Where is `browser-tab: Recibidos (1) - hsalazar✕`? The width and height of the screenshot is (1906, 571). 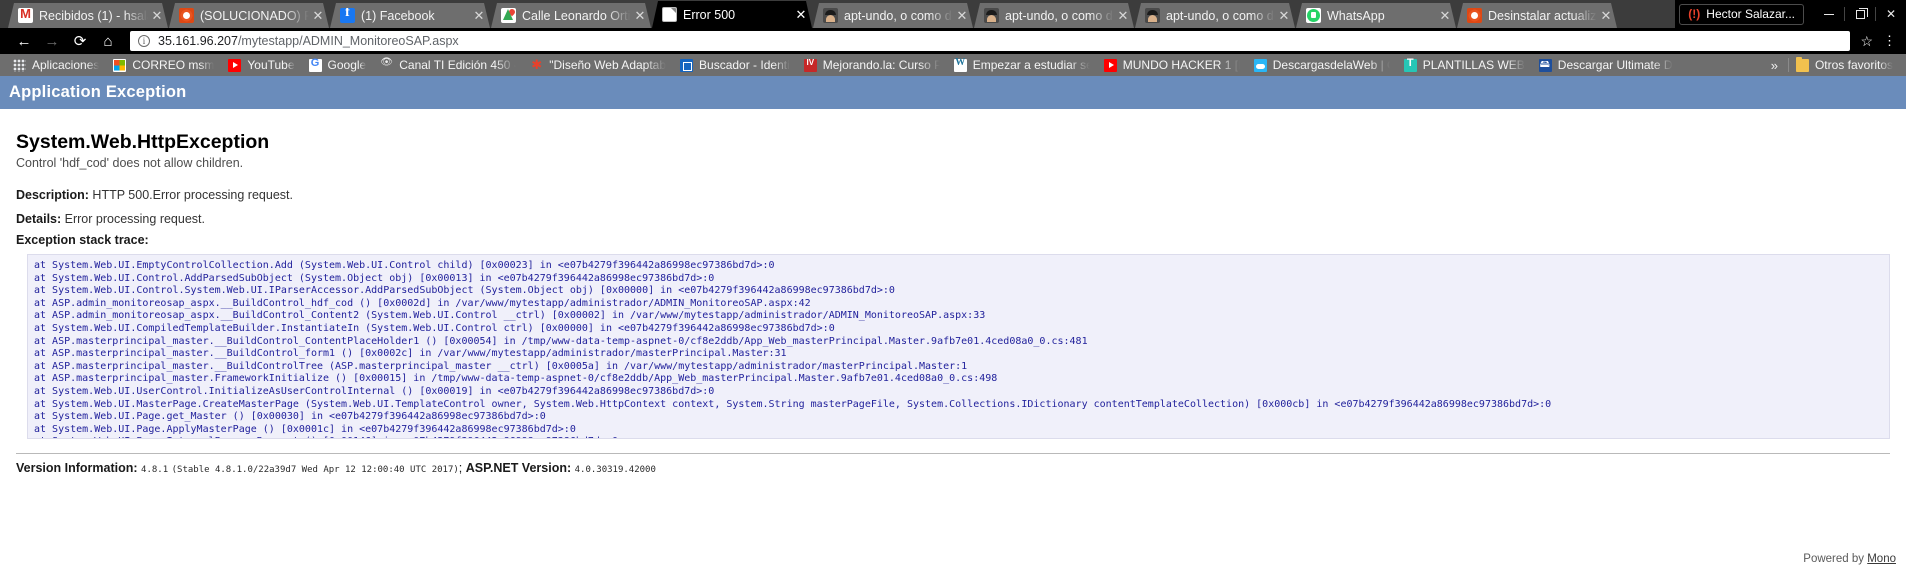 browser-tab: Recibidos (1) - hsalazar✕ is located at coordinates (88, 15).